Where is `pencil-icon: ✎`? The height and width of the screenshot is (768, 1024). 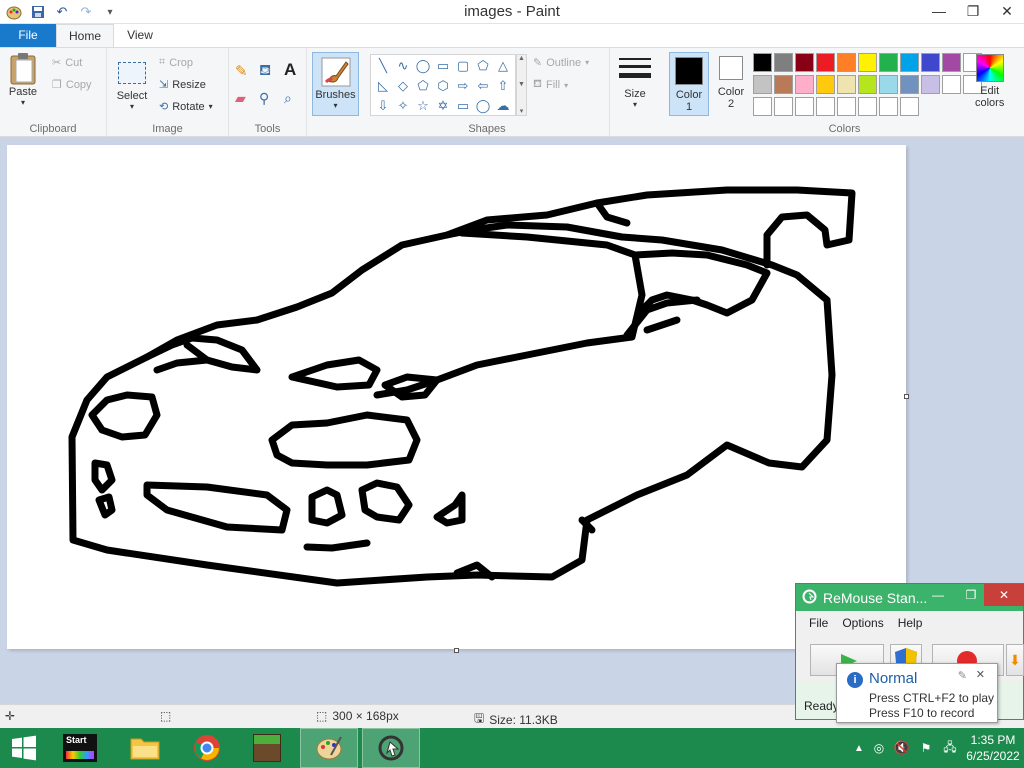 pencil-icon: ✎ is located at coordinates (241, 71).